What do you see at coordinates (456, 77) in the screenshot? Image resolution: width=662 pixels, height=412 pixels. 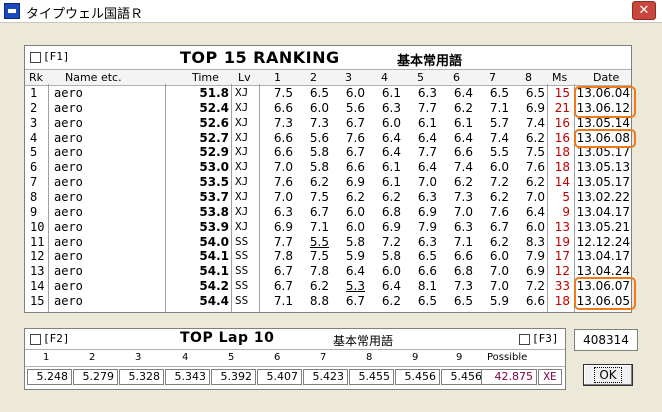 I see `col-lap6: 6` at bounding box center [456, 77].